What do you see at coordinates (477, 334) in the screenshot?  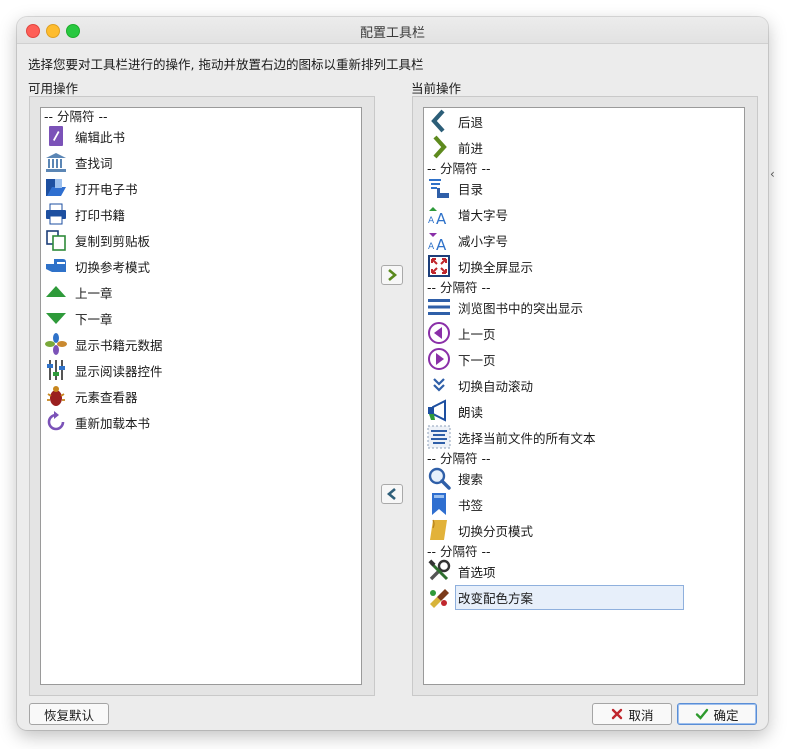 I see `item-label: 上一页` at bounding box center [477, 334].